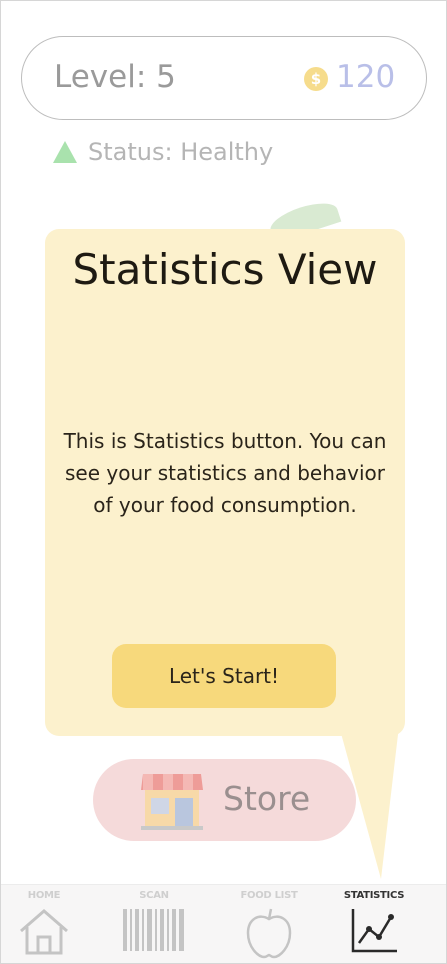 Image resolution: width=447 pixels, height=964 pixels. I want to click on apple-icon, so click(269, 933).